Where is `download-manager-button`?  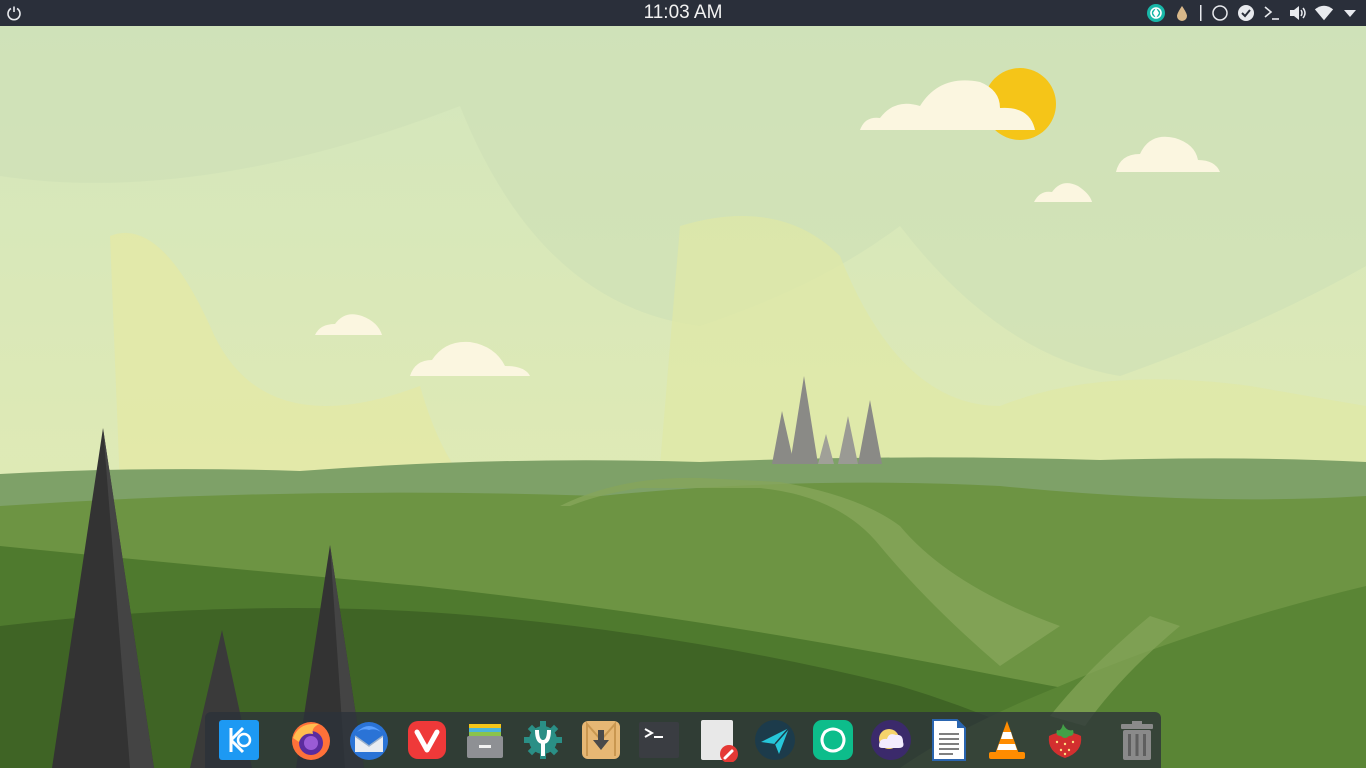
download-manager-button is located at coordinates (601, 740).